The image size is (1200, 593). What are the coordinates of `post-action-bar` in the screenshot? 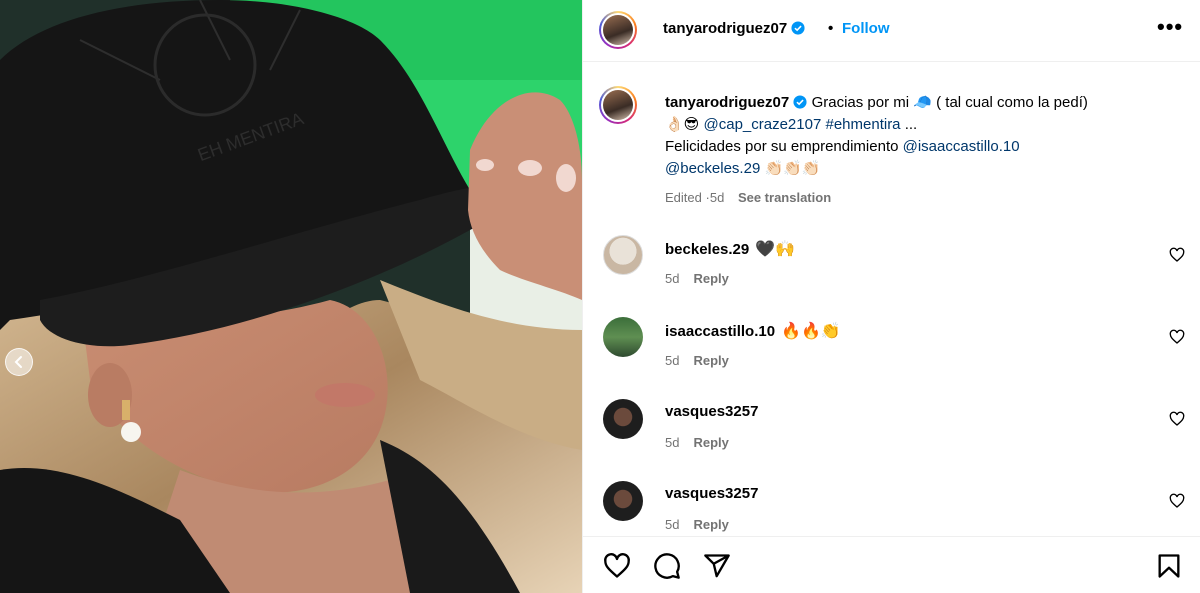 It's located at (891, 564).